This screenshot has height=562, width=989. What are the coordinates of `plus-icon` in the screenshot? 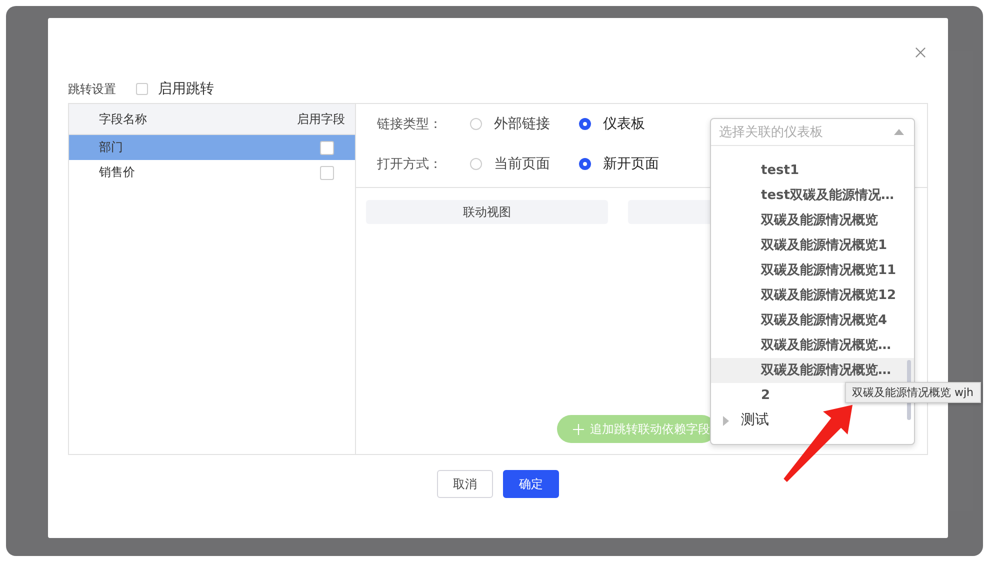 It's located at (578, 429).